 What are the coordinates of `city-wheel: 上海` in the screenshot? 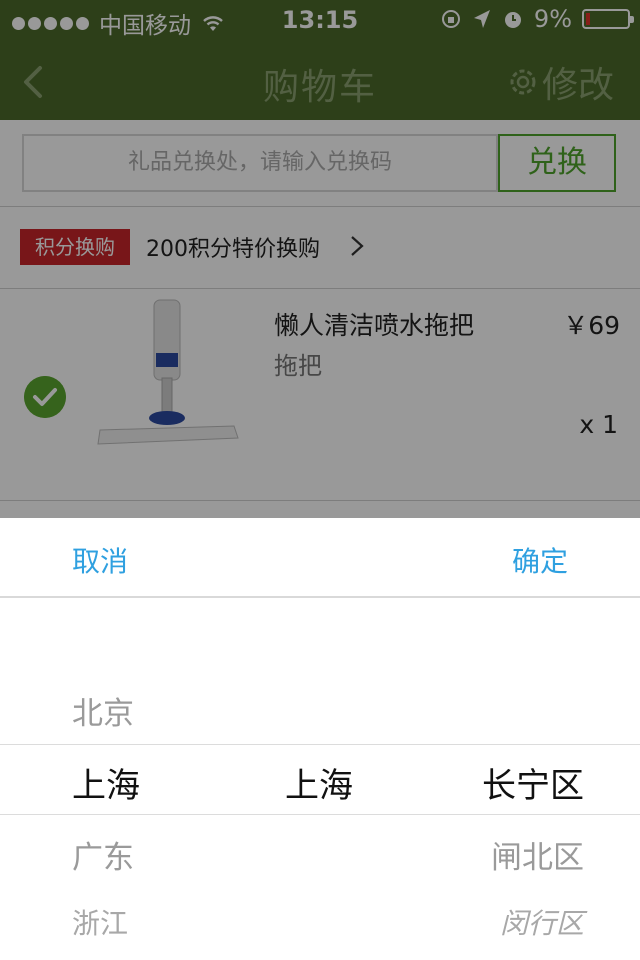 It's located at (319, 780).